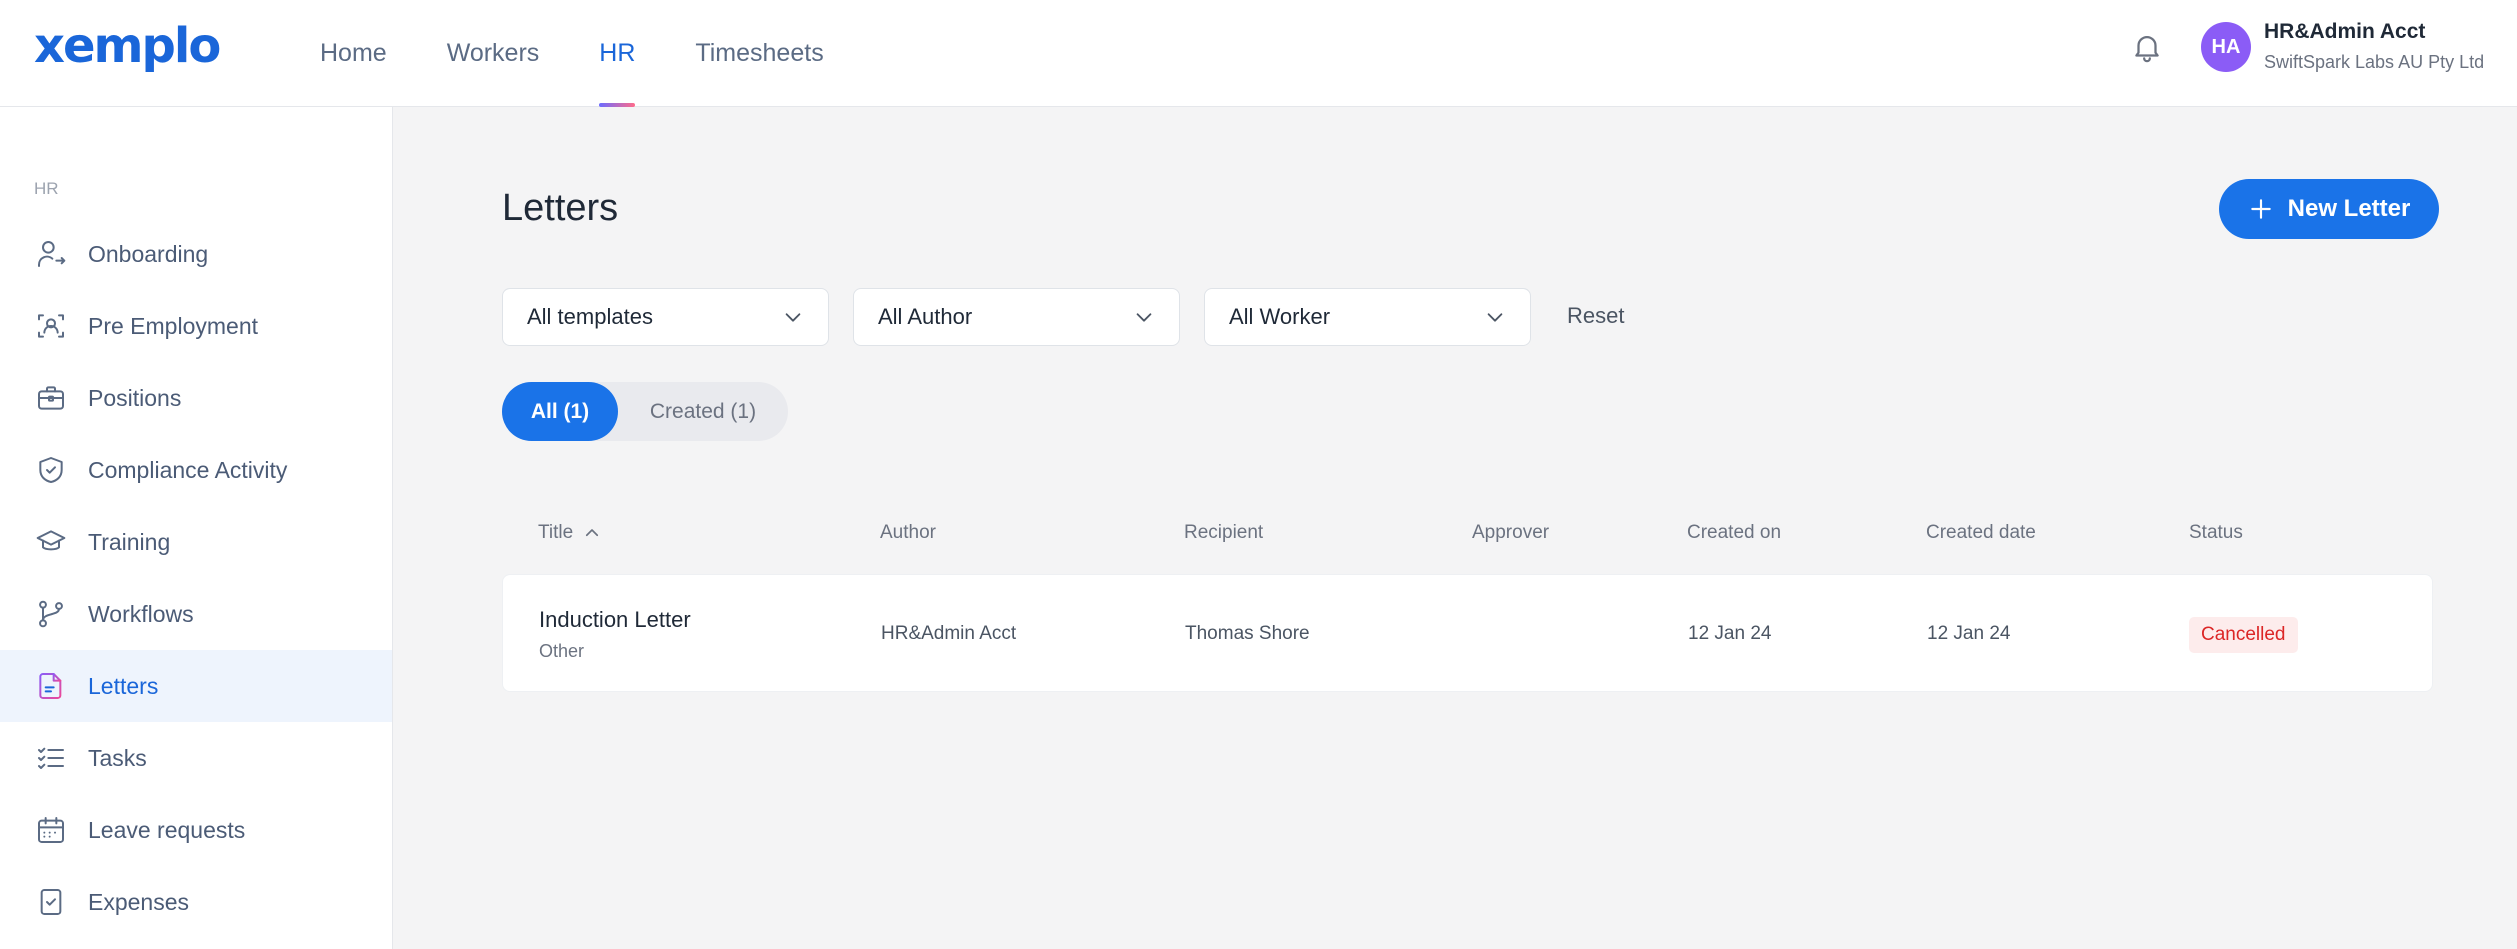 The height and width of the screenshot is (949, 2517). What do you see at coordinates (139, 901) in the screenshot?
I see `sidebar-item-label: Expenses` at bounding box center [139, 901].